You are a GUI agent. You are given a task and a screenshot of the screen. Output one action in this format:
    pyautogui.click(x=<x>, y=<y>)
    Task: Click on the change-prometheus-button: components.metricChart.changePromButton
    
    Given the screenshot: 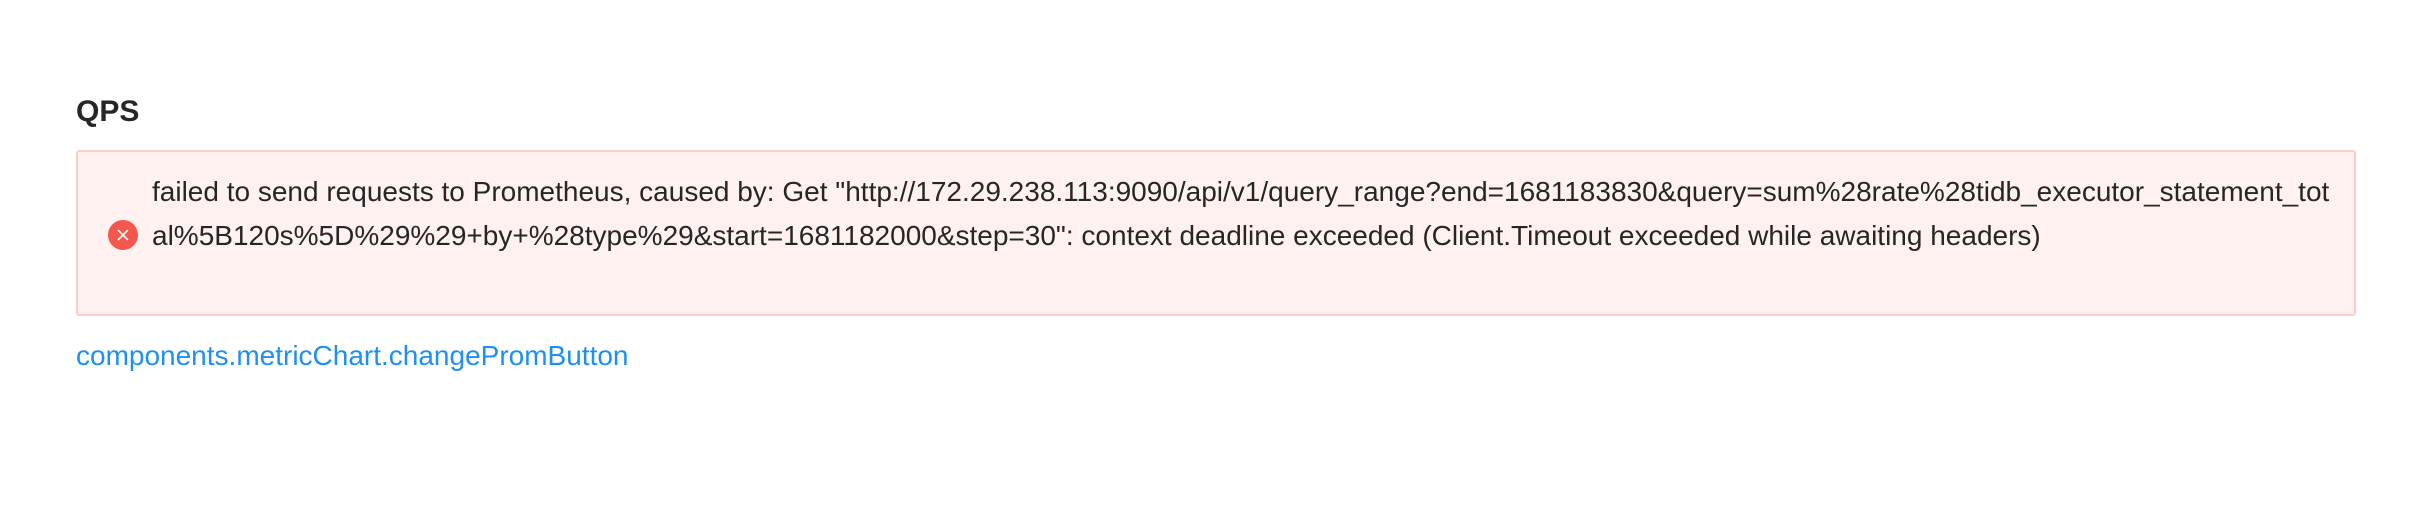 What is the action you would take?
    pyautogui.click(x=352, y=356)
    